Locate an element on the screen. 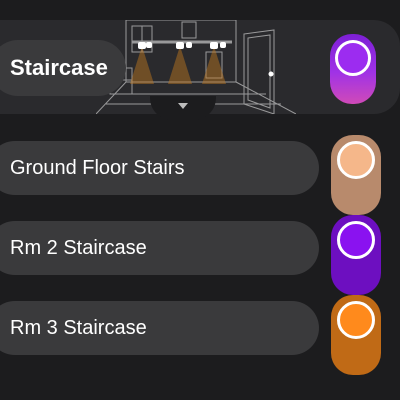 This screenshot has width=400, height=400. light-row-rm-2-staircase: Rm 2 Staircase is located at coordinates (159, 248).